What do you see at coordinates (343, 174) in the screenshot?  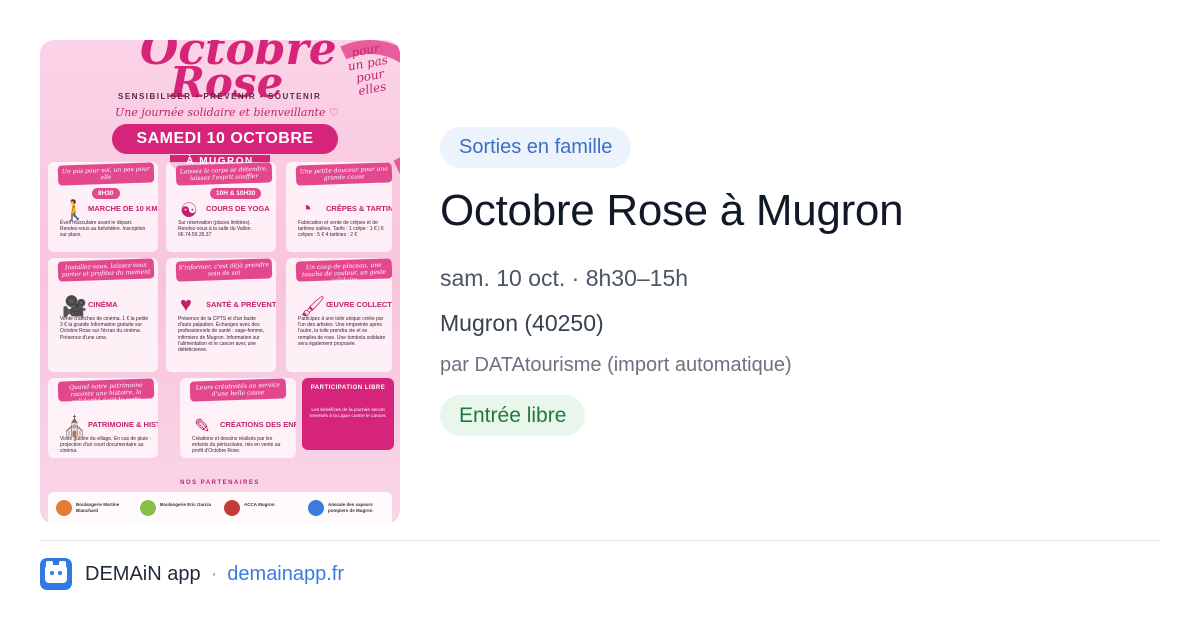 I see `activity-caption: Une petite douceur pour une grande cause` at bounding box center [343, 174].